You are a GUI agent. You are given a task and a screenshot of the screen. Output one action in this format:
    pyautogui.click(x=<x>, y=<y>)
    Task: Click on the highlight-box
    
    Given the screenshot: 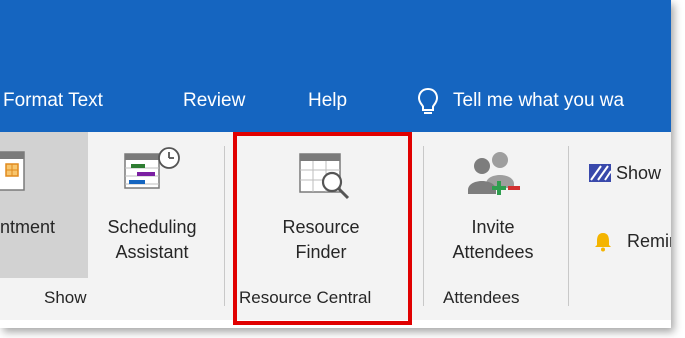 What is the action you would take?
    pyautogui.click(x=322, y=228)
    